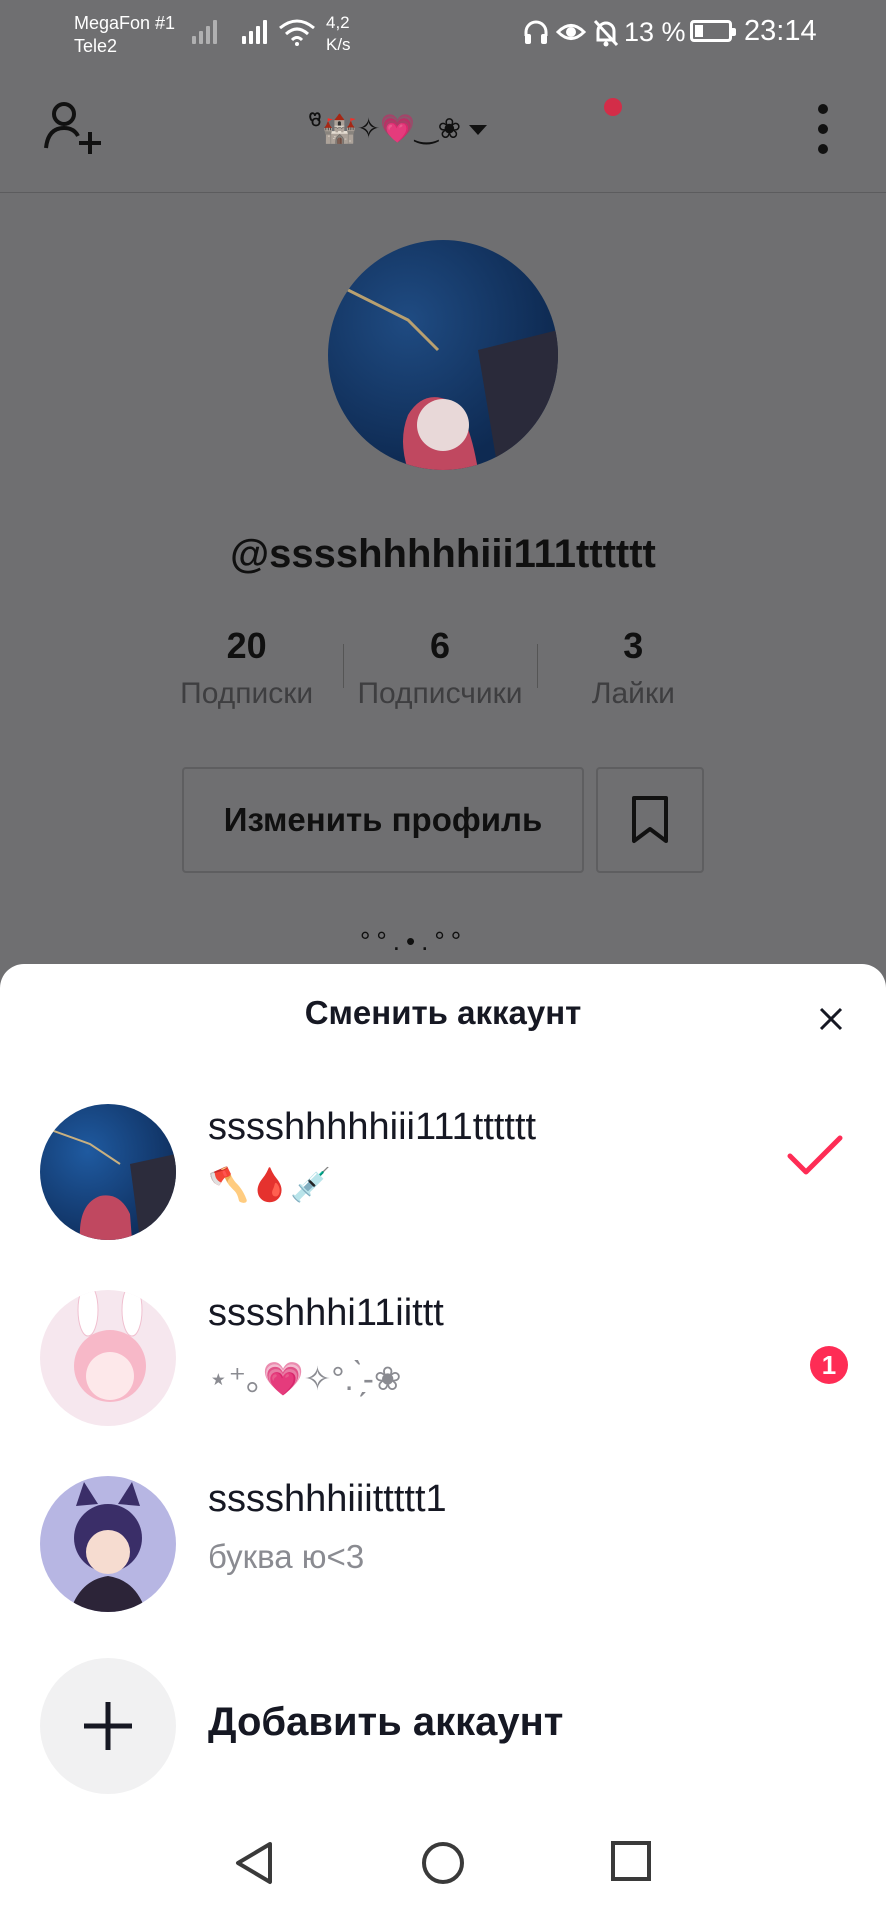 Image resolution: width=886 pixels, height=1920 pixels. What do you see at coordinates (439, 645) in the screenshot?
I see `stat-value: 6` at bounding box center [439, 645].